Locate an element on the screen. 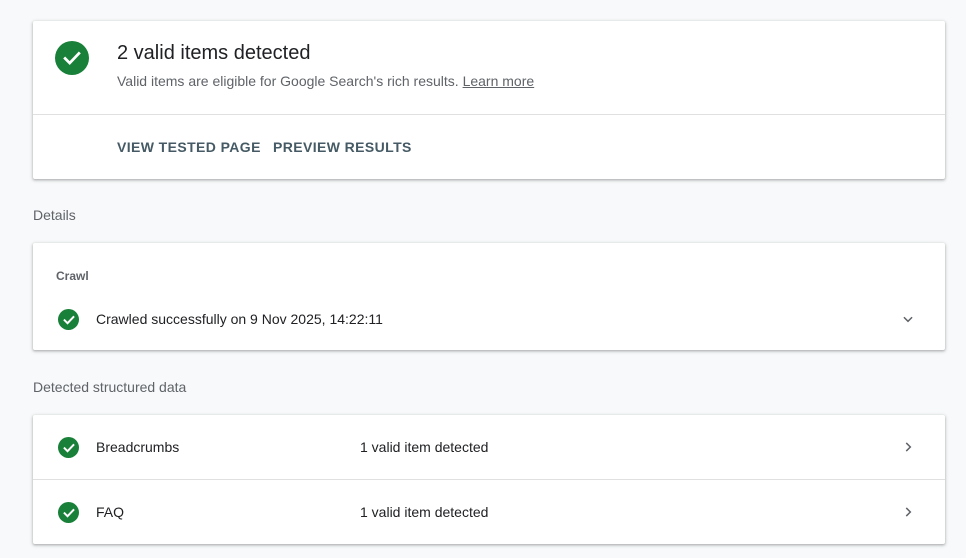 Image resolution: width=966 pixels, height=558 pixels. preview-results-button: PREVIEW RESULTS is located at coordinates (342, 147).